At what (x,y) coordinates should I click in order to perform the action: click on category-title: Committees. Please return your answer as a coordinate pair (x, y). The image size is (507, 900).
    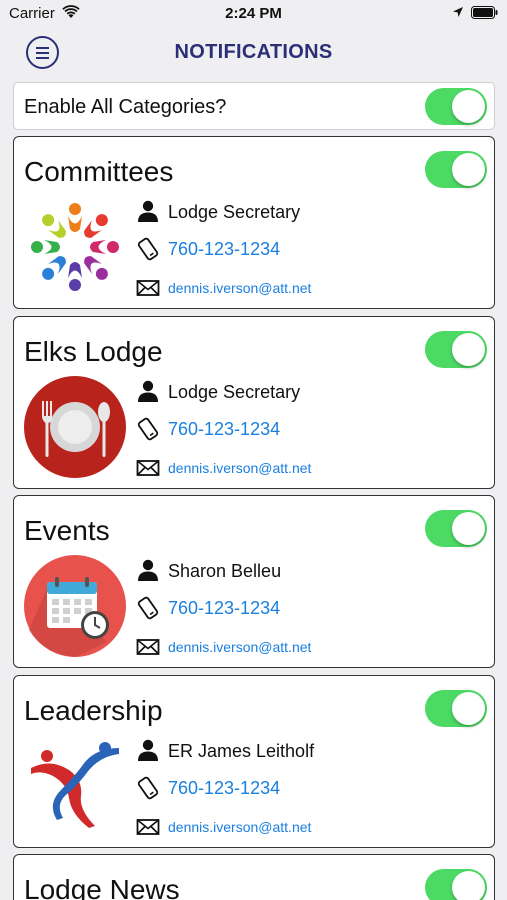
    Looking at the image, I should click on (99, 171).